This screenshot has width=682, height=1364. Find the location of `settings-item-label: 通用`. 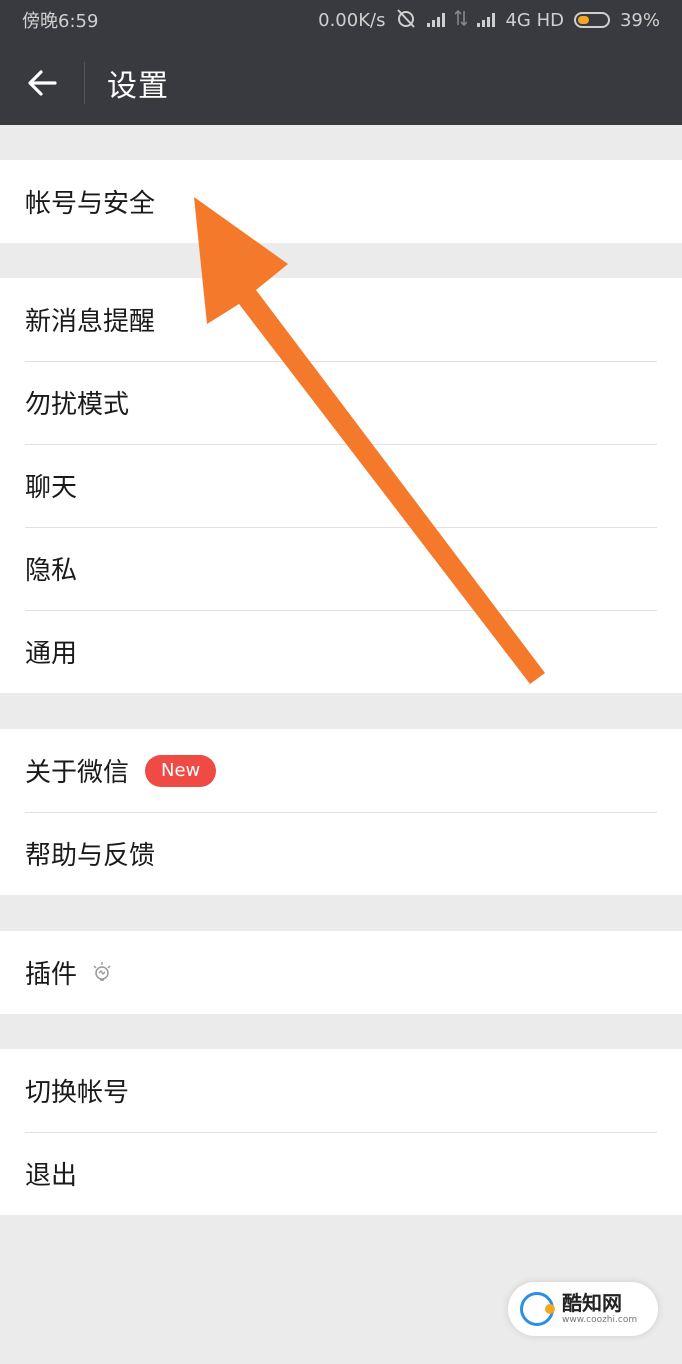

settings-item-label: 通用 is located at coordinates (51, 654).